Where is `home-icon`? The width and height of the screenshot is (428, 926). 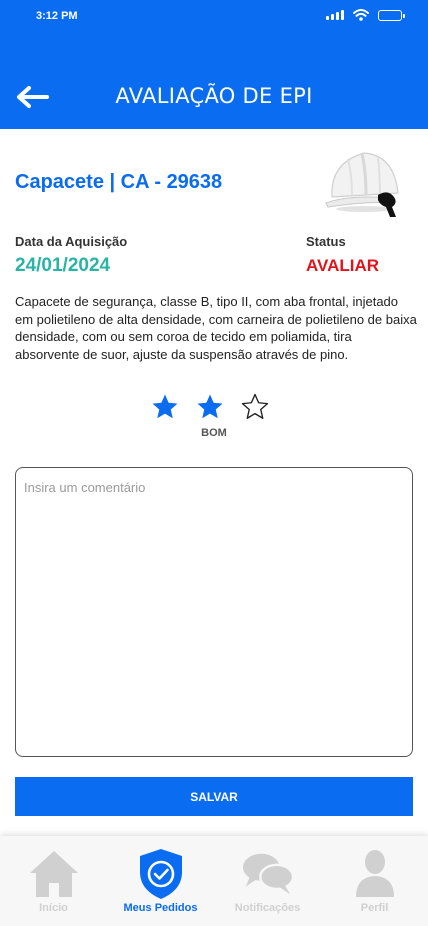 home-icon is located at coordinates (53, 874).